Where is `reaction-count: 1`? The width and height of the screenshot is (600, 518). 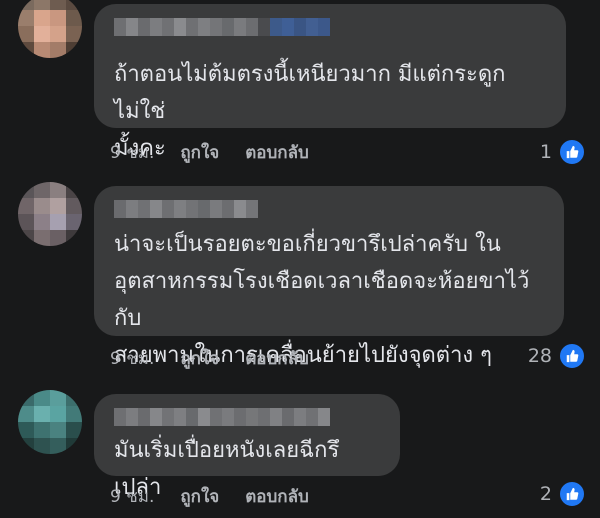 reaction-count: 1 is located at coordinates (545, 152).